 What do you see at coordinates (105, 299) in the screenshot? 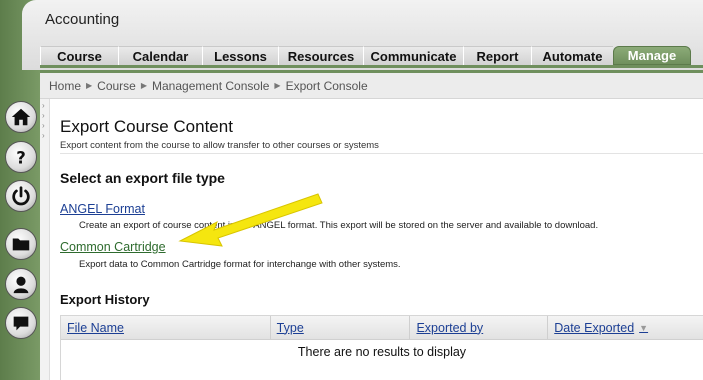
I see `export-history-heading: Export History` at bounding box center [105, 299].